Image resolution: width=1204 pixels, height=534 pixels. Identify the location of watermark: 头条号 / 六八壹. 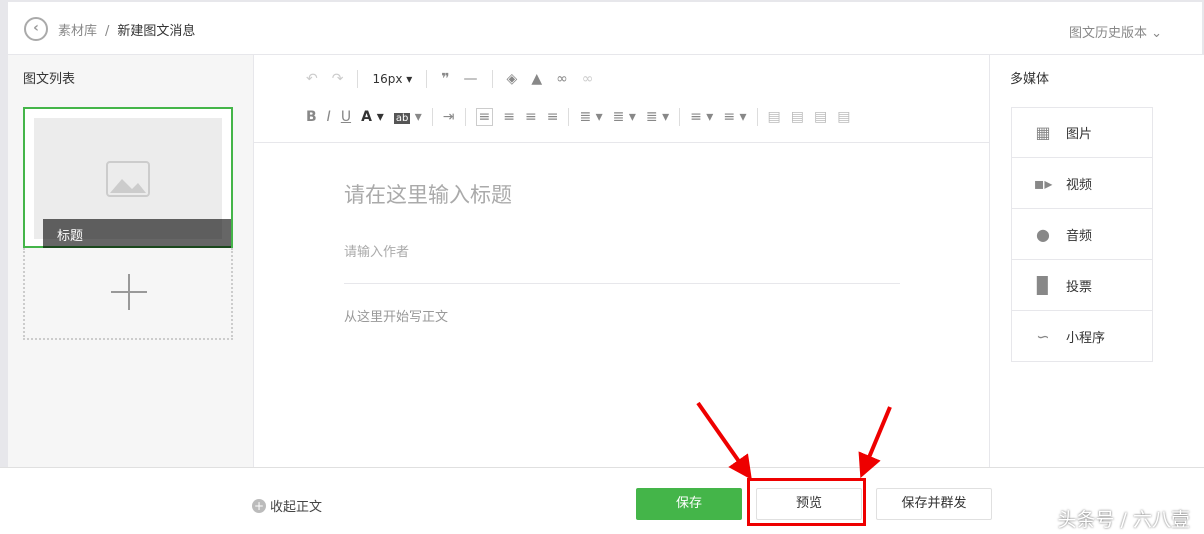
(1123, 520).